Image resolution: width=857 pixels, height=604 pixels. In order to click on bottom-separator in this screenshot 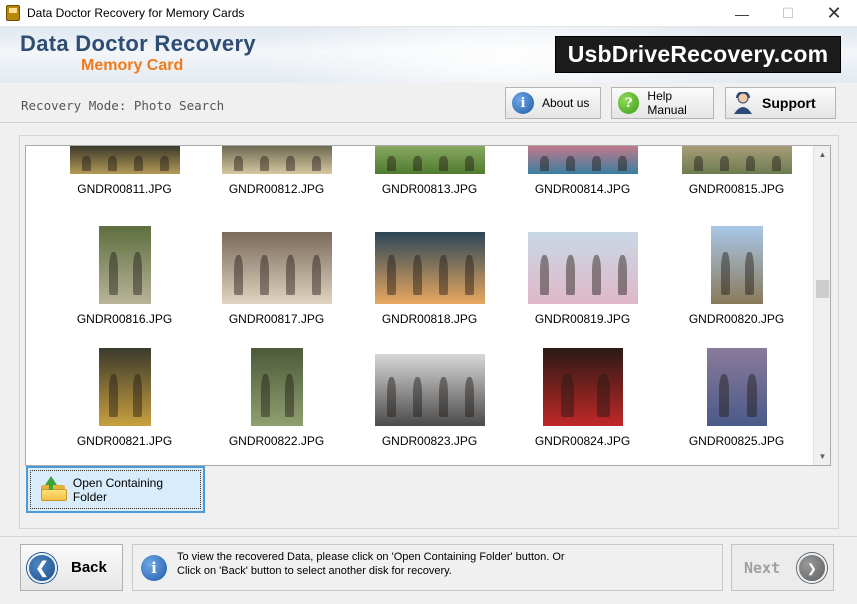, I will do `click(428, 536)`.